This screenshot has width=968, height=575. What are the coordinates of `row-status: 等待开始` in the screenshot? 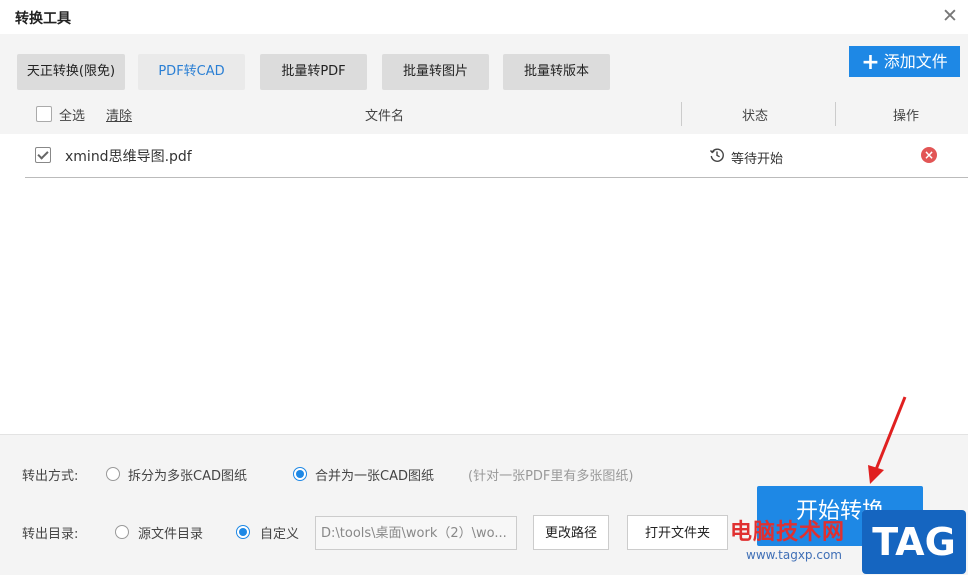 It's located at (757, 159).